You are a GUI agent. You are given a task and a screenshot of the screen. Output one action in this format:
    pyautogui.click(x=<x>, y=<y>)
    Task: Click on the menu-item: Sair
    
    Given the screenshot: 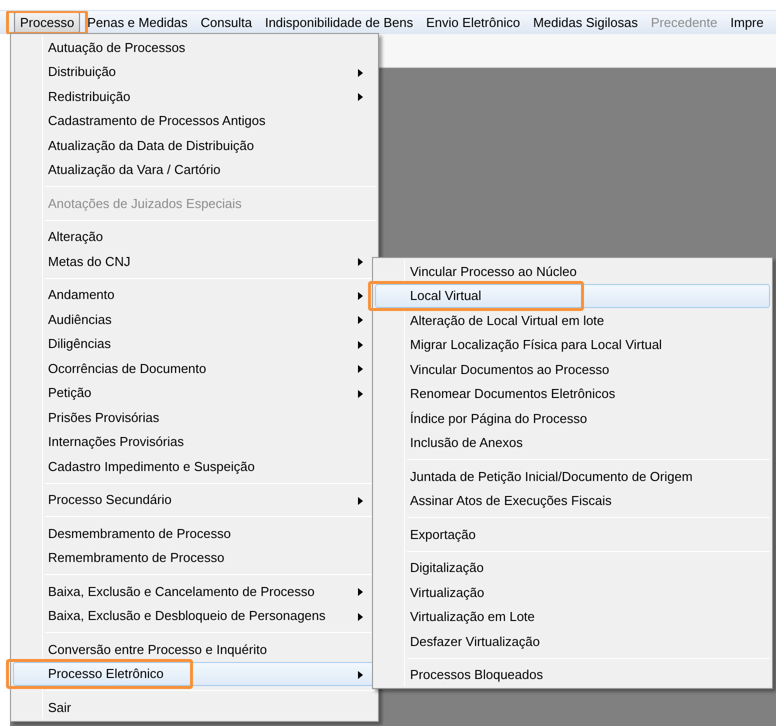 What is the action you would take?
    pyautogui.click(x=194, y=707)
    